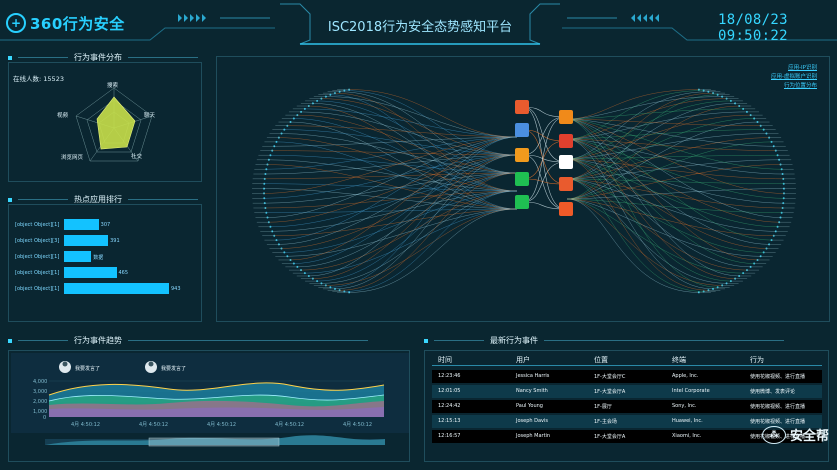  I want to click on legend-location-link: 行为位置分布, so click(800, 85).